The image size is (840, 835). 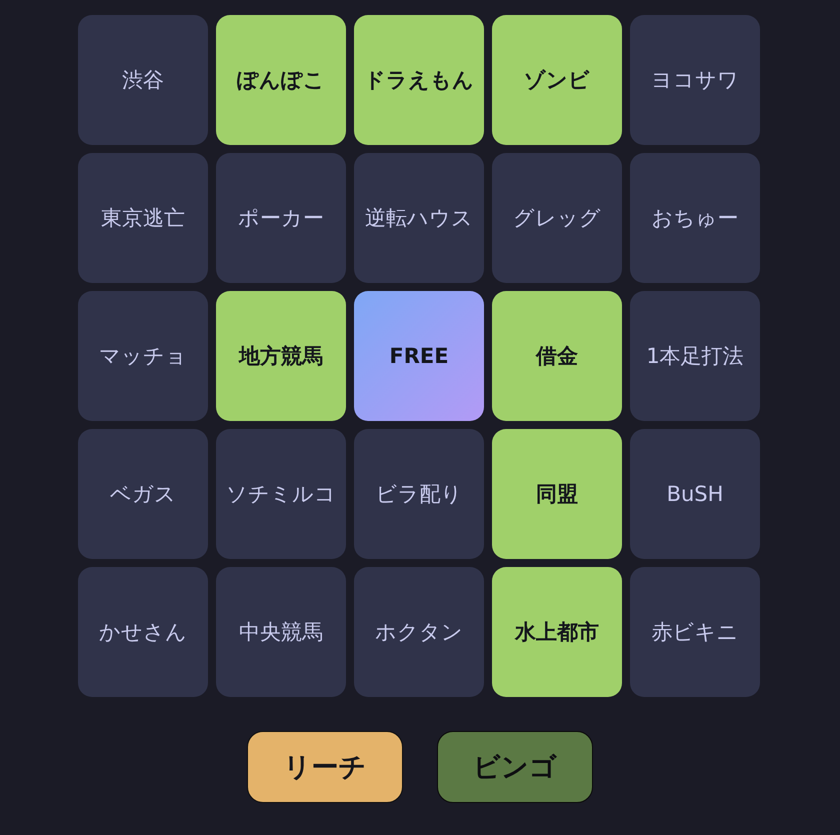 What do you see at coordinates (281, 218) in the screenshot?
I see `bingo-cell: ポーカー` at bounding box center [281, 218].